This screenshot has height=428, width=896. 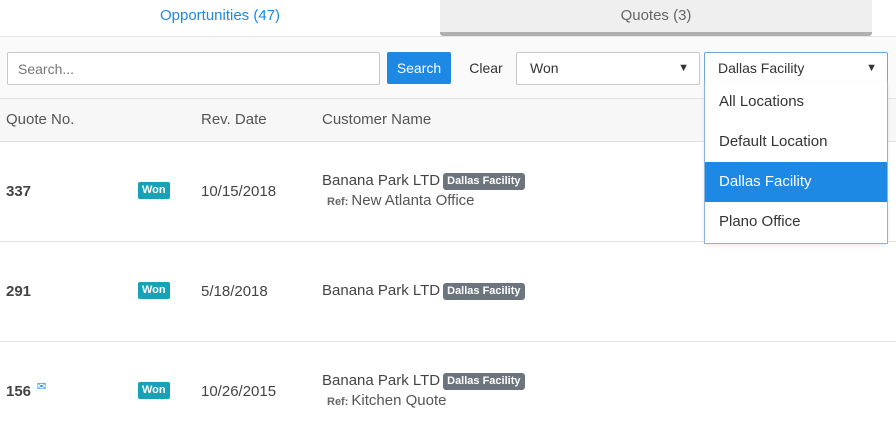 I want to click on reference: Ref: Kitchen Quote, so click(x=386, y=400).